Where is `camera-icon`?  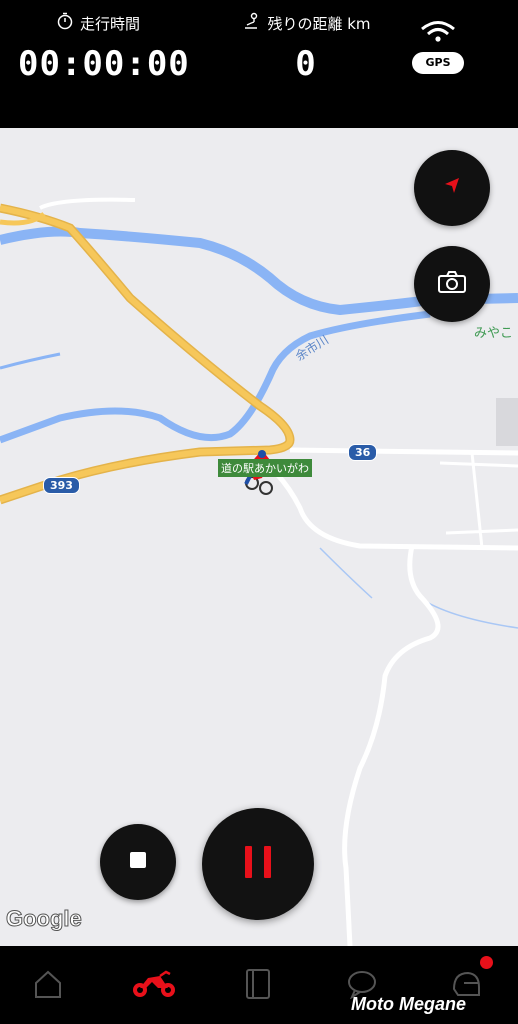
camera-icon is located at coordinates (452, 284).